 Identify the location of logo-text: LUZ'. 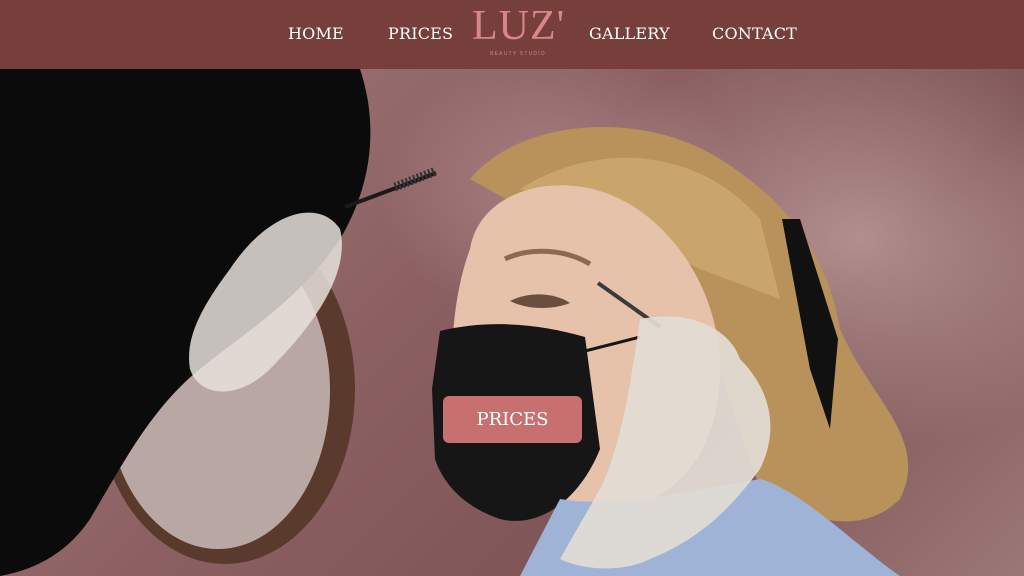
(519, 26).